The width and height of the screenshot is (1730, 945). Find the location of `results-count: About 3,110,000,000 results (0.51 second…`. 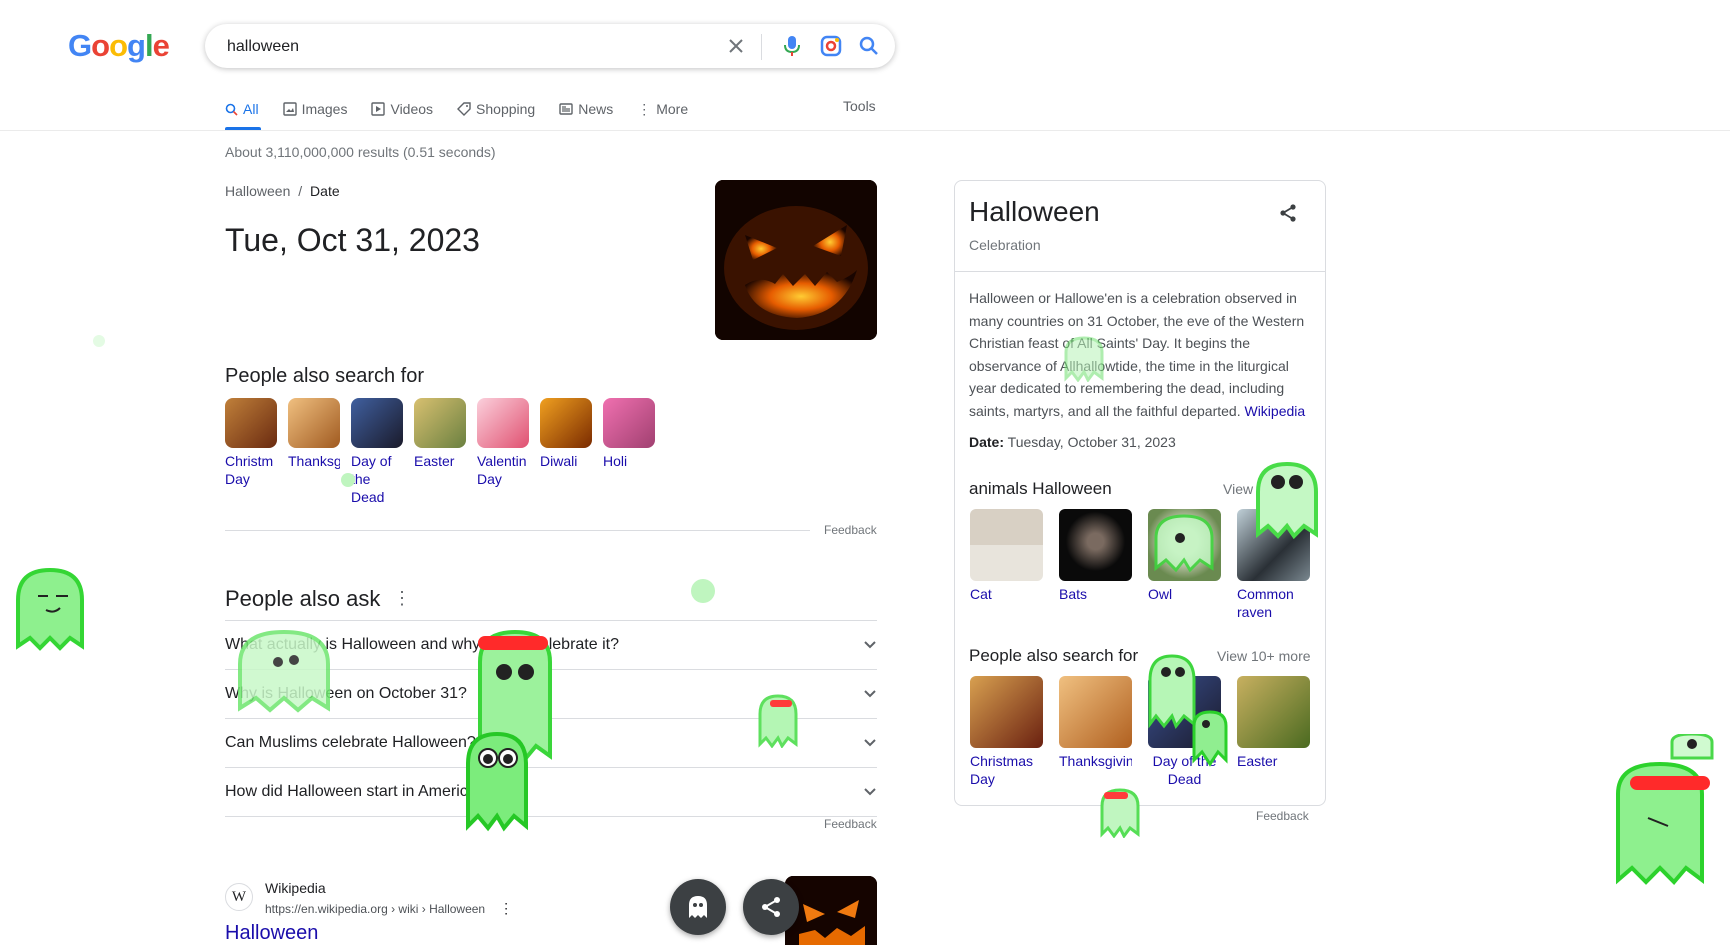

results-count: About 3,110,000,000 results (0.51 second… is located at coordinates (360, 152).